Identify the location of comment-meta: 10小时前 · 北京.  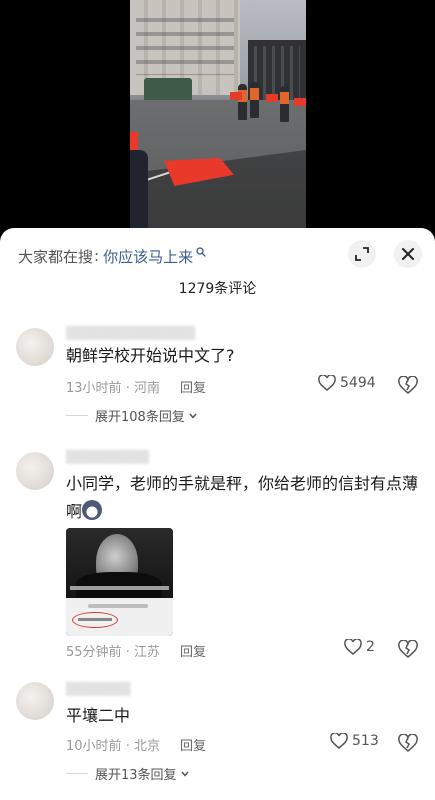
(113, 744).